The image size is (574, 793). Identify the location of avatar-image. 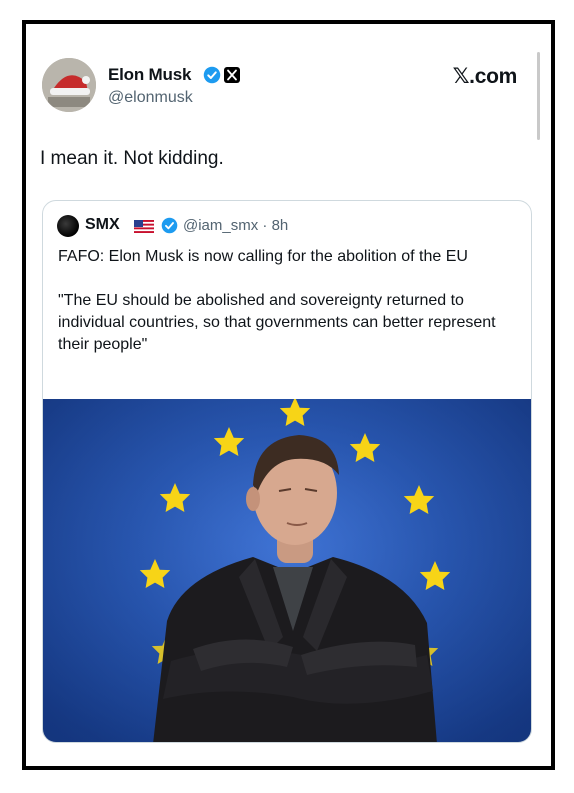
(69, 85).